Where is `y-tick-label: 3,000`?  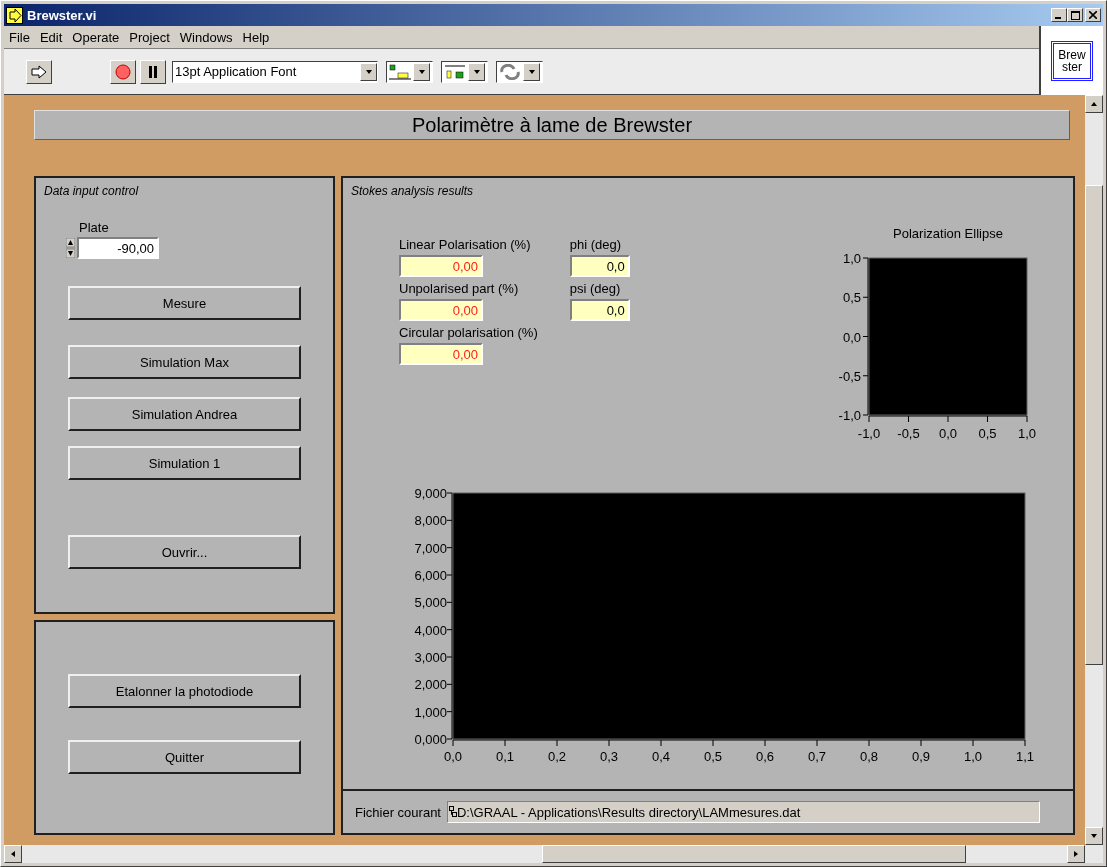
y-tick-label: 3,000 is located at coordinates (430, 657).